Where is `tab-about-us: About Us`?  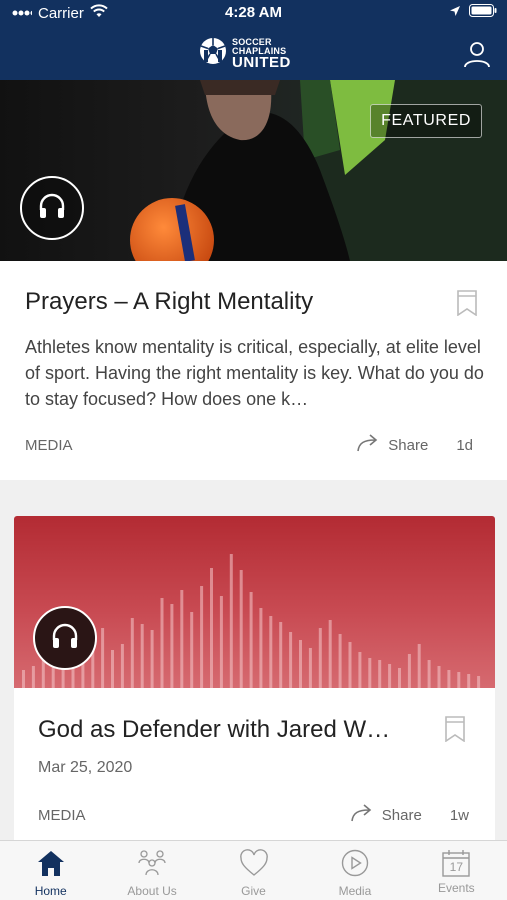 tab-about-us: About Us is located at coordinates (151, 870).